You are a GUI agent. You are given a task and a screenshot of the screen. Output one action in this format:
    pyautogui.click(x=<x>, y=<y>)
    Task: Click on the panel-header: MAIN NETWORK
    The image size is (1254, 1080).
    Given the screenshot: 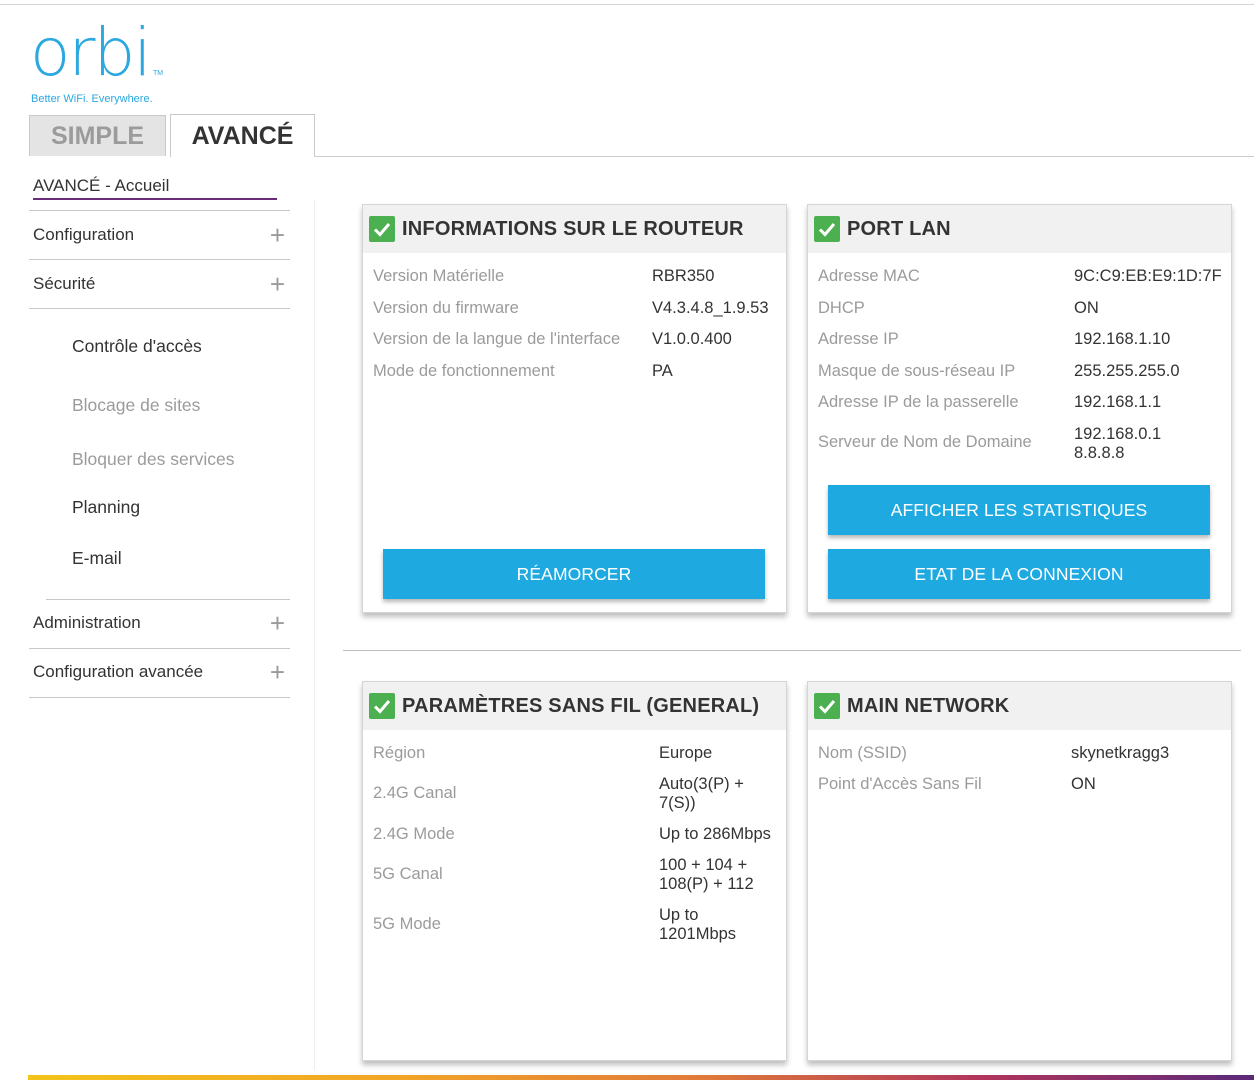 What is the action you would take?
    pyautogui.click(x=1019, y=706)
    